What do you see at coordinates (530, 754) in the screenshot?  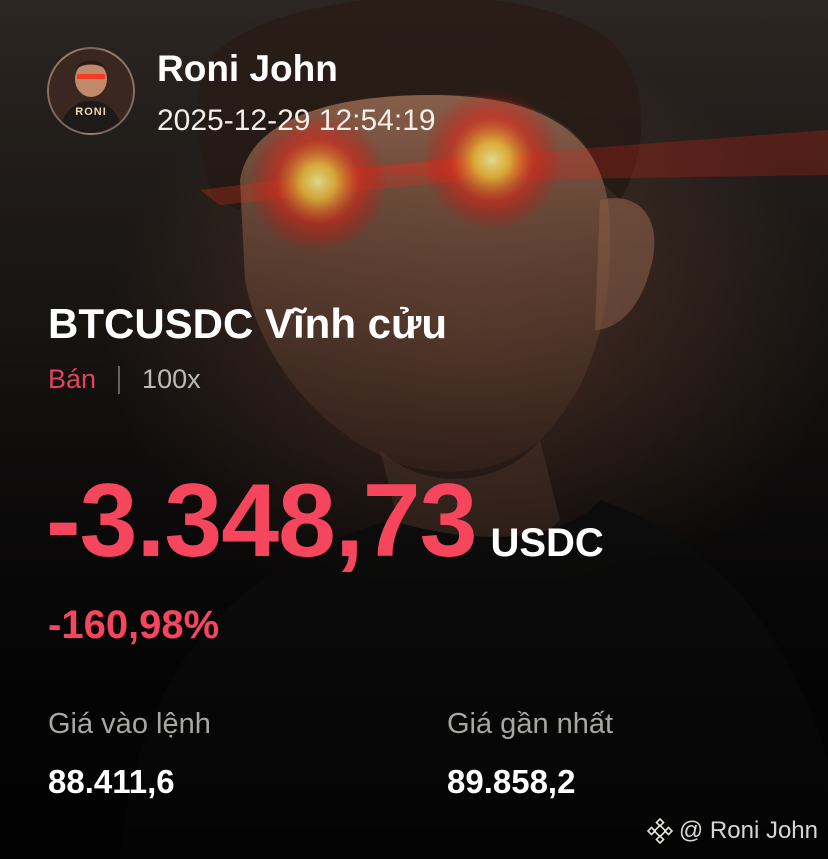 I see `last-price-block: Giá gần nhất 89.858,2` at bounding box center [530, 754].